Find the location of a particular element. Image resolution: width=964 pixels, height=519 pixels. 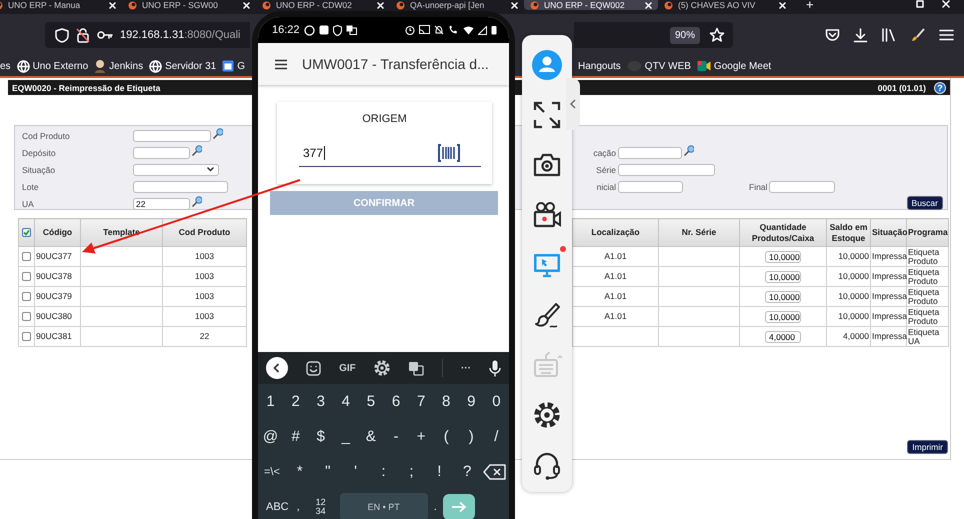

keyboard-key: - is located at coordinates (396, 437).